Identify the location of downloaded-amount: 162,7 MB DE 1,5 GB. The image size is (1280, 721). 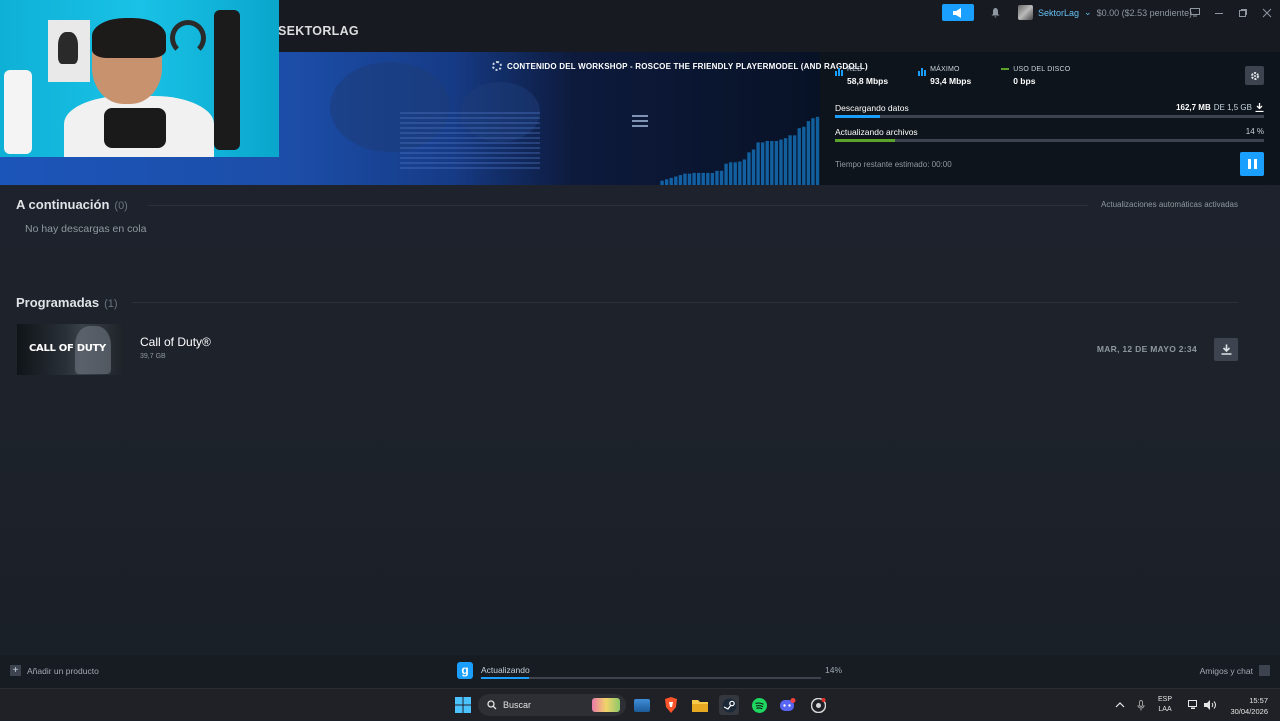
(1220, 107).